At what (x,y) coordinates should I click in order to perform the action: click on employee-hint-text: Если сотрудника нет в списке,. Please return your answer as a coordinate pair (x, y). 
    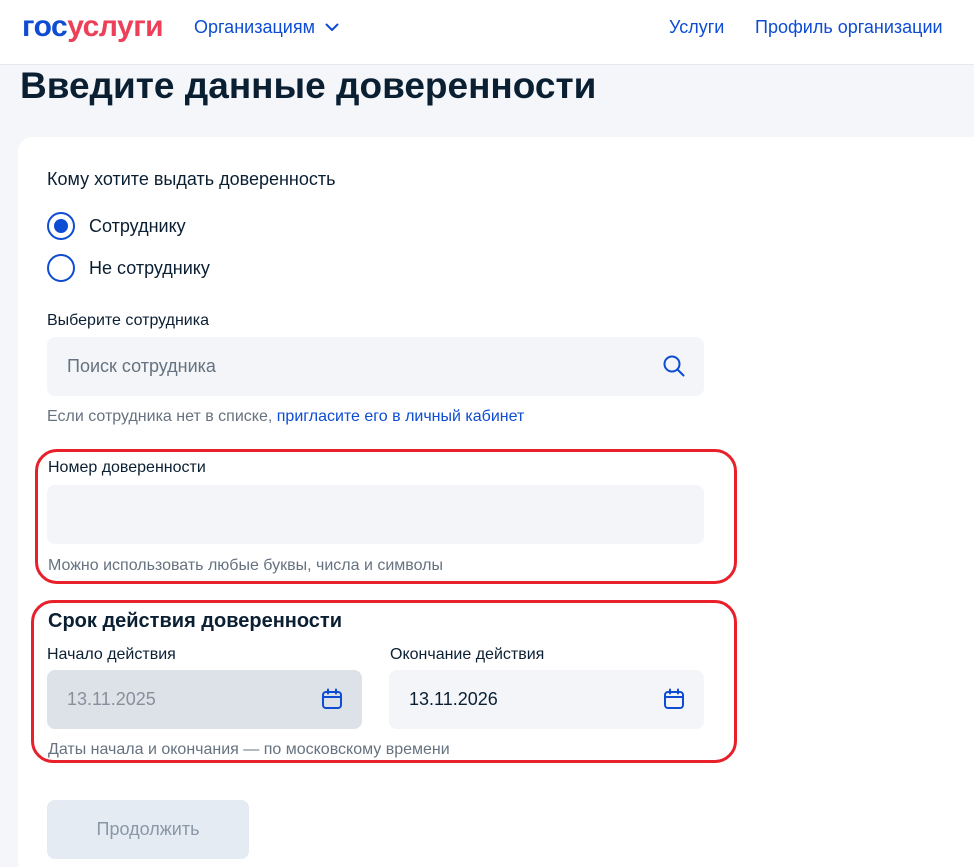
    Looking at the image, I should click on (162, 416).